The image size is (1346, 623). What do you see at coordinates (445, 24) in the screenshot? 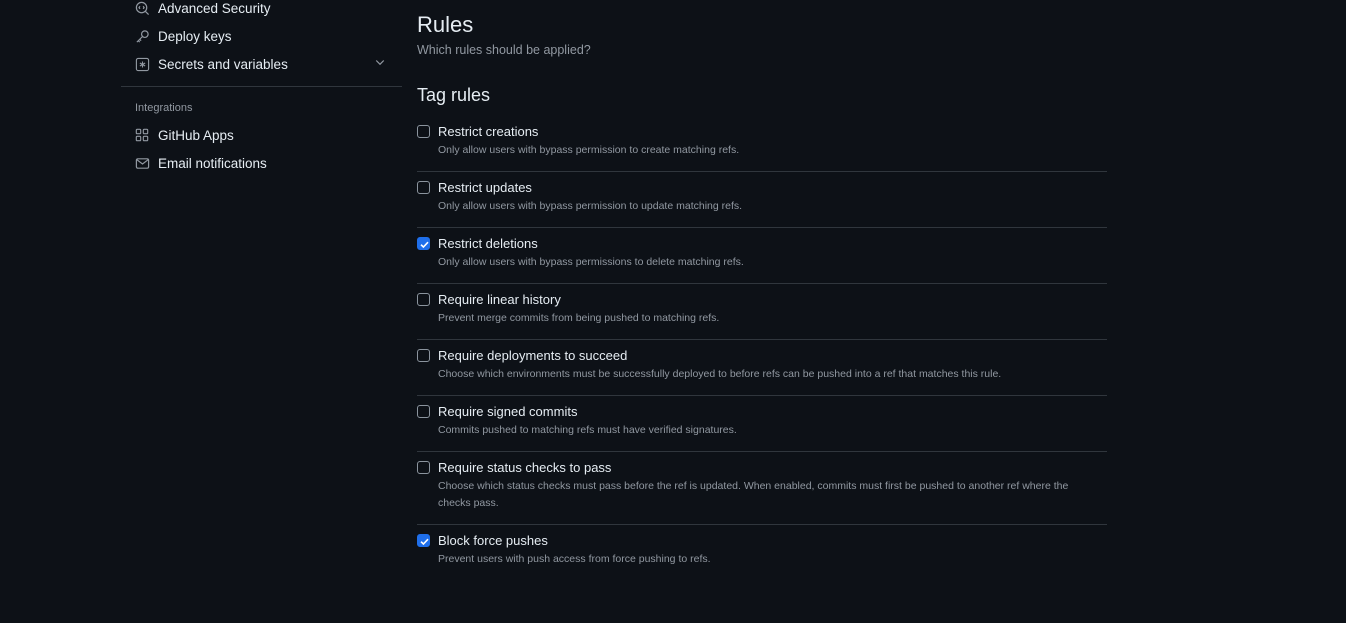
I see `page-title: Rules` at bounding box center [445, 24].